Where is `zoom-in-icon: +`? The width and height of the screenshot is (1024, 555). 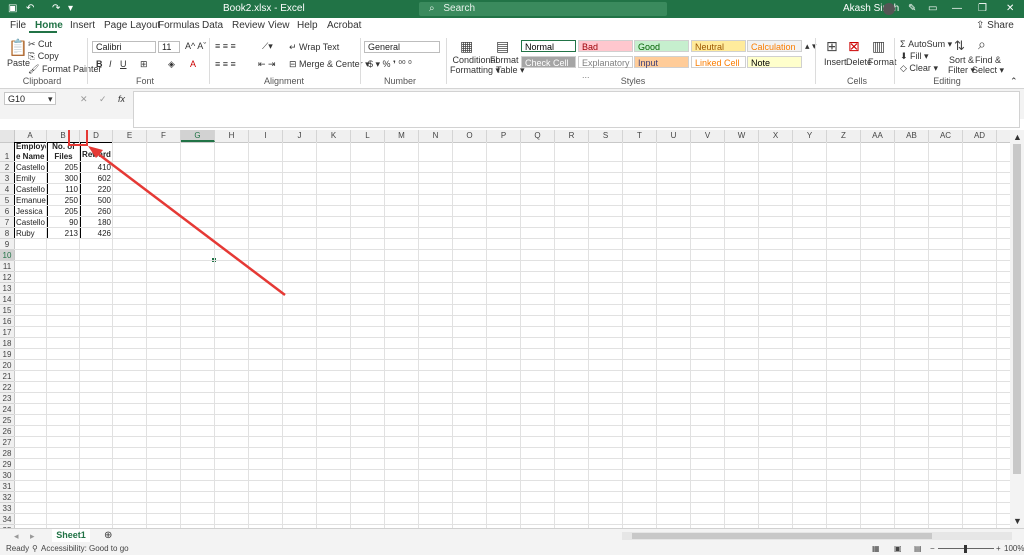
zoom-in-icon: + is located at coordinates (998, 548).